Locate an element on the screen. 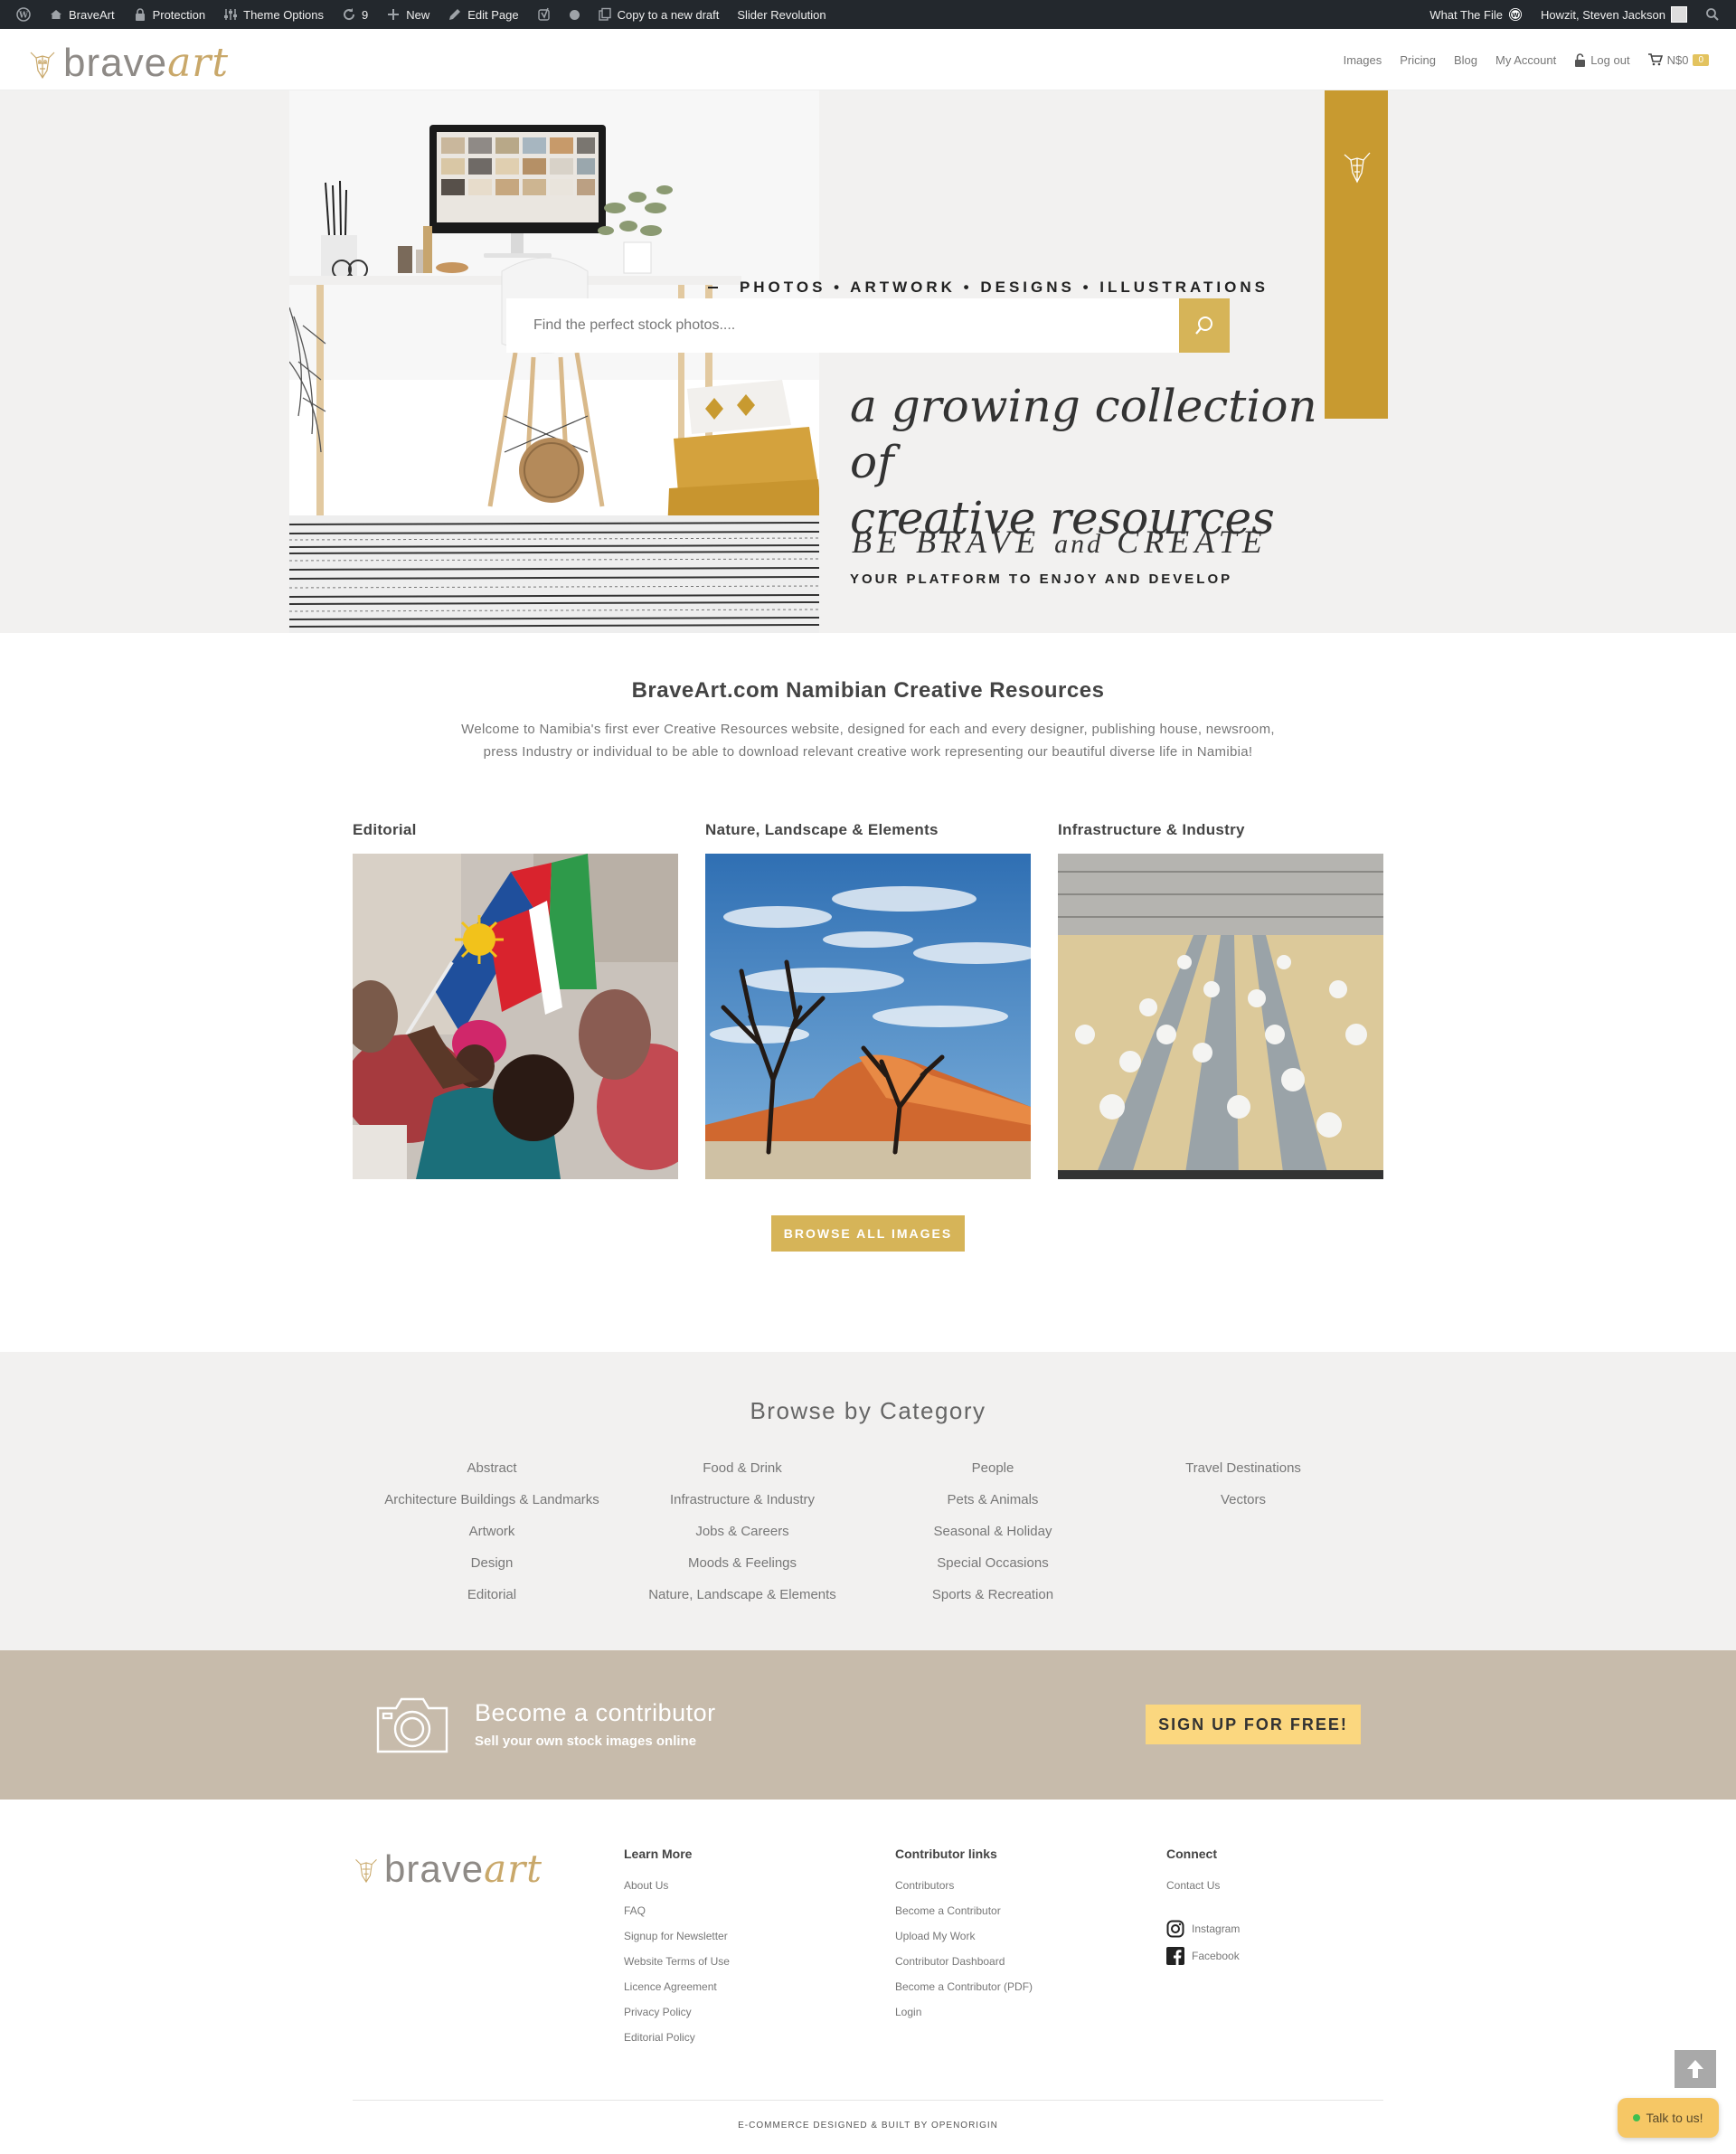 Image resolution: width=1736 pixels, height=2154 pixels. admin-site-name-label: BraveArt is located at coordinates (92, 14).